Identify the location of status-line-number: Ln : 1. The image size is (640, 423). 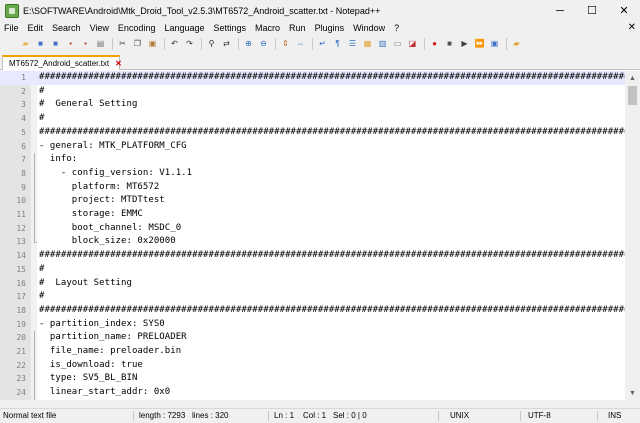
(284, 415).